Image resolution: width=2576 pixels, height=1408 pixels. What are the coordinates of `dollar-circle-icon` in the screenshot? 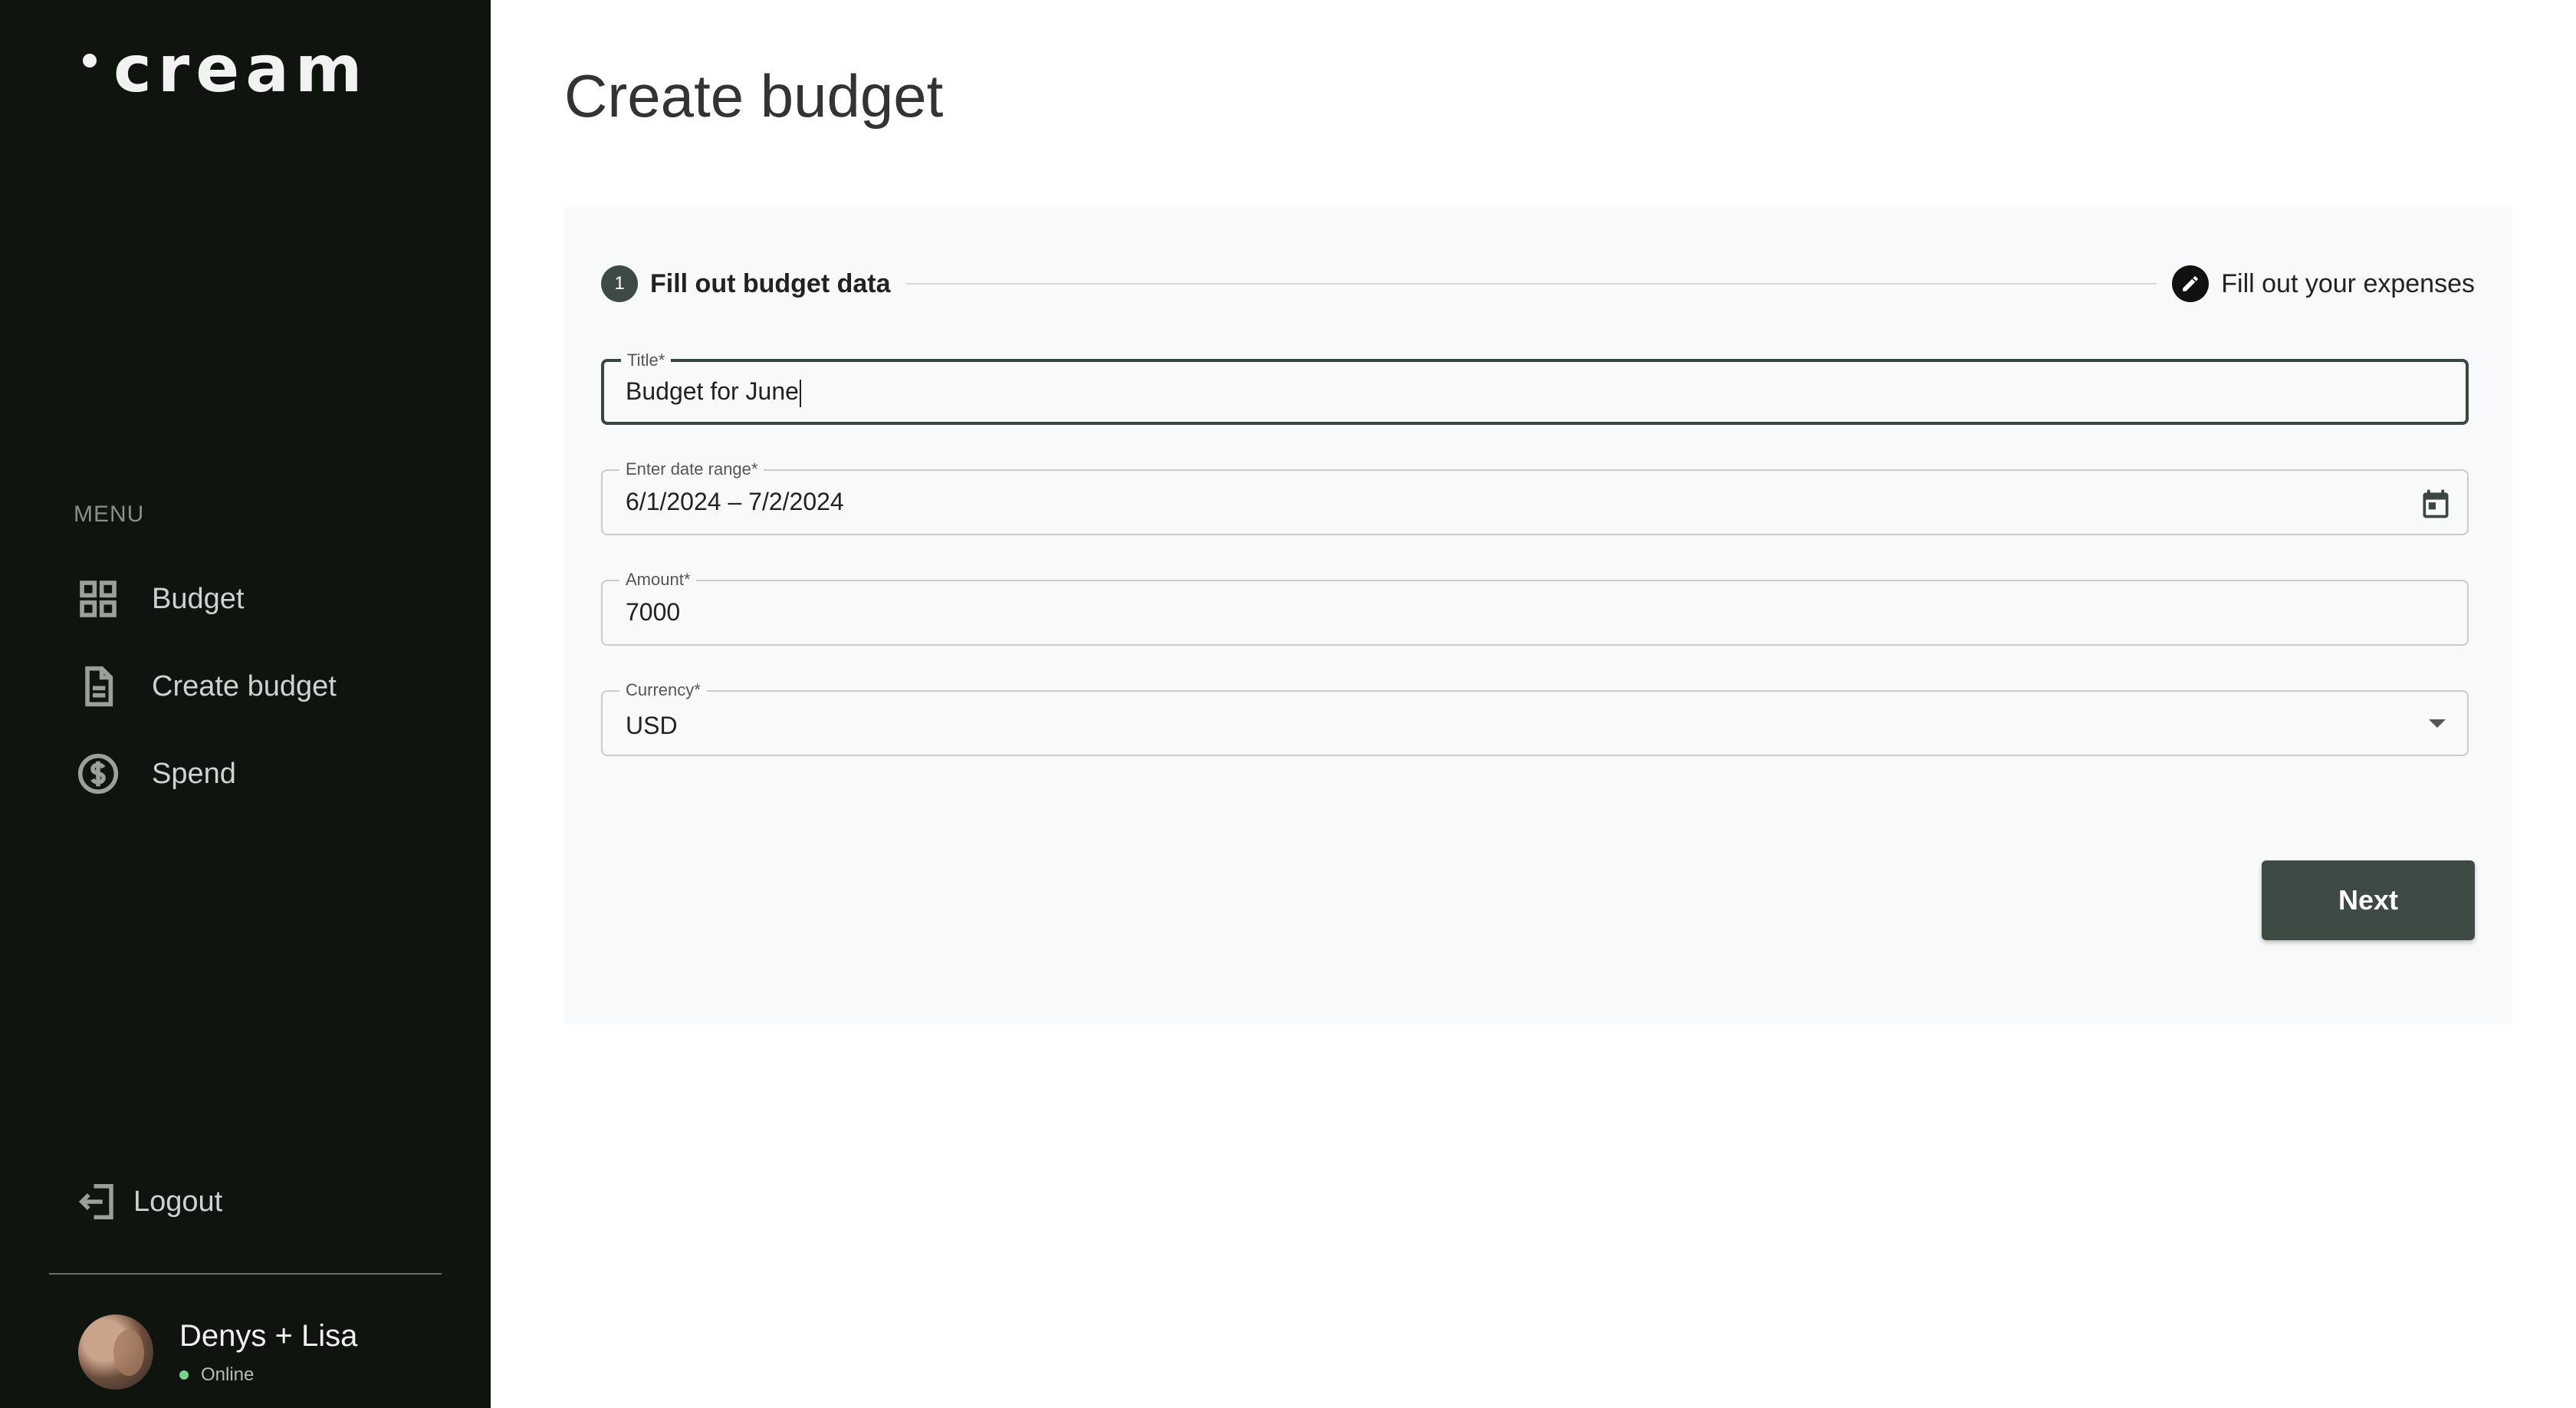 It's located at (99, 773).